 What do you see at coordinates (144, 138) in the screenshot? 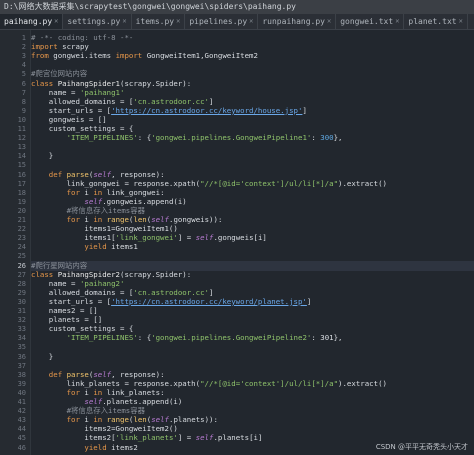
I see `code-token: : {` at bounding box center [144, 138].